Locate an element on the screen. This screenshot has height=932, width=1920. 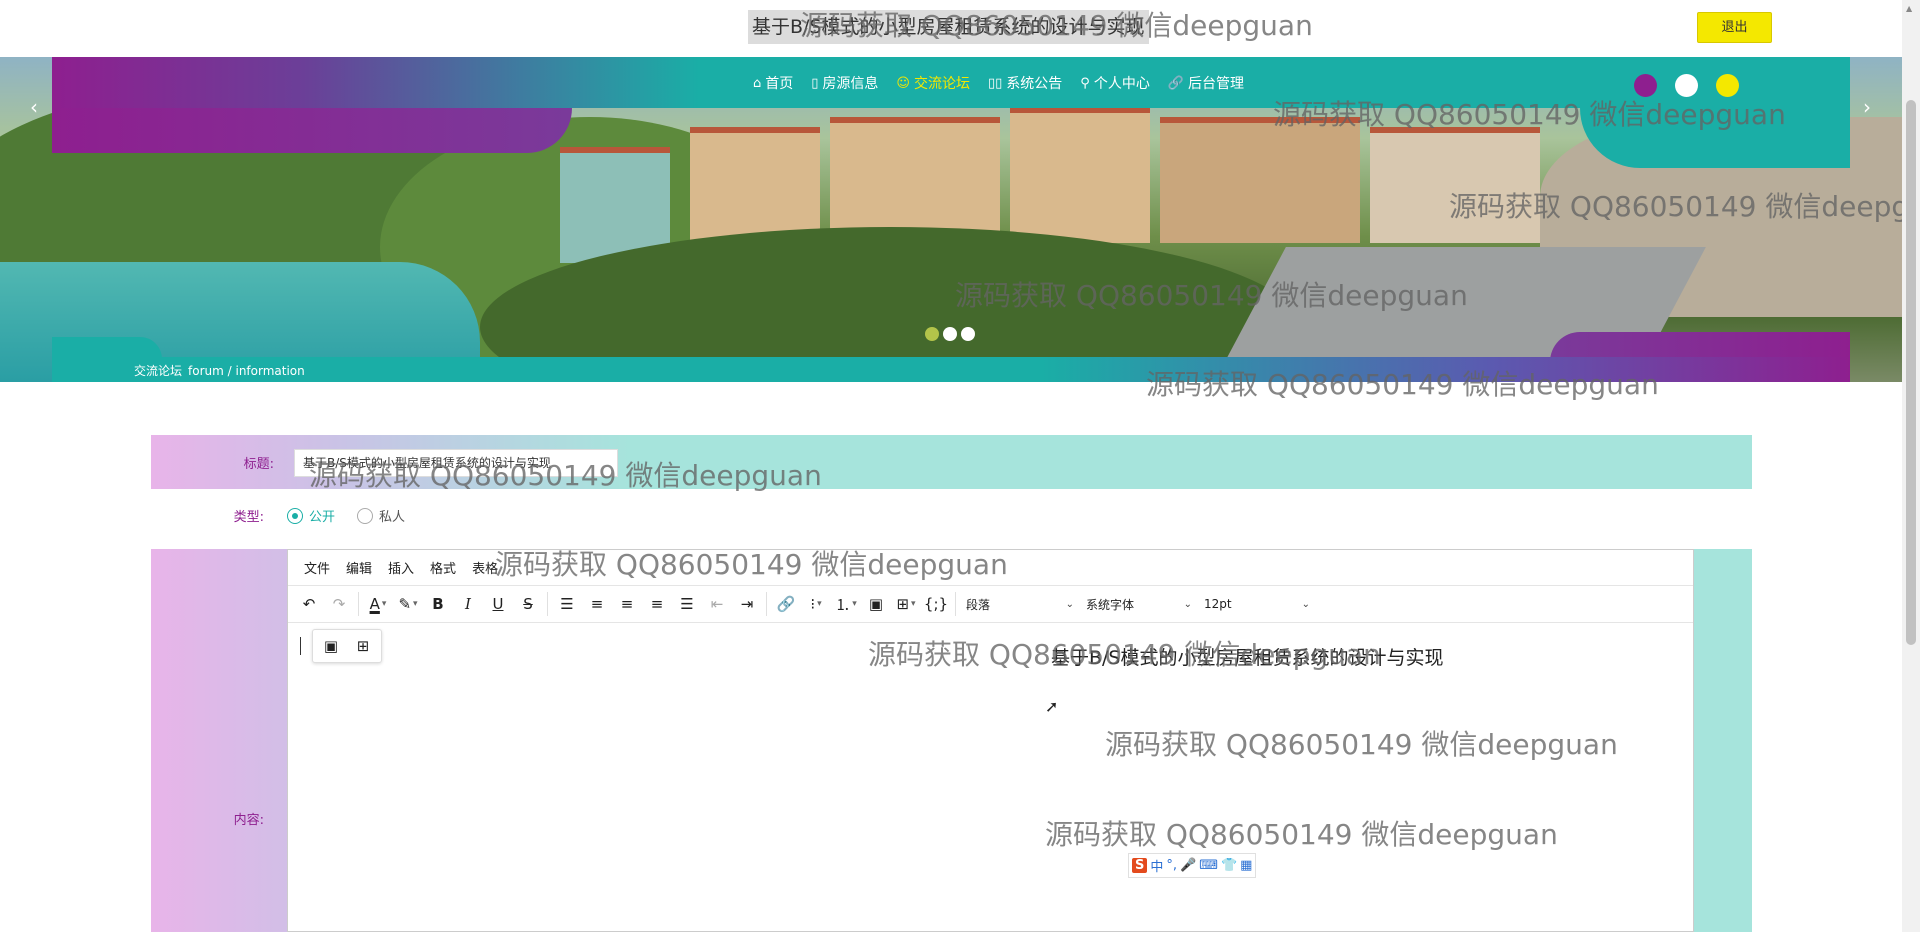
scroll-up-icon: ▲ is located at coordinates (1909, 8).